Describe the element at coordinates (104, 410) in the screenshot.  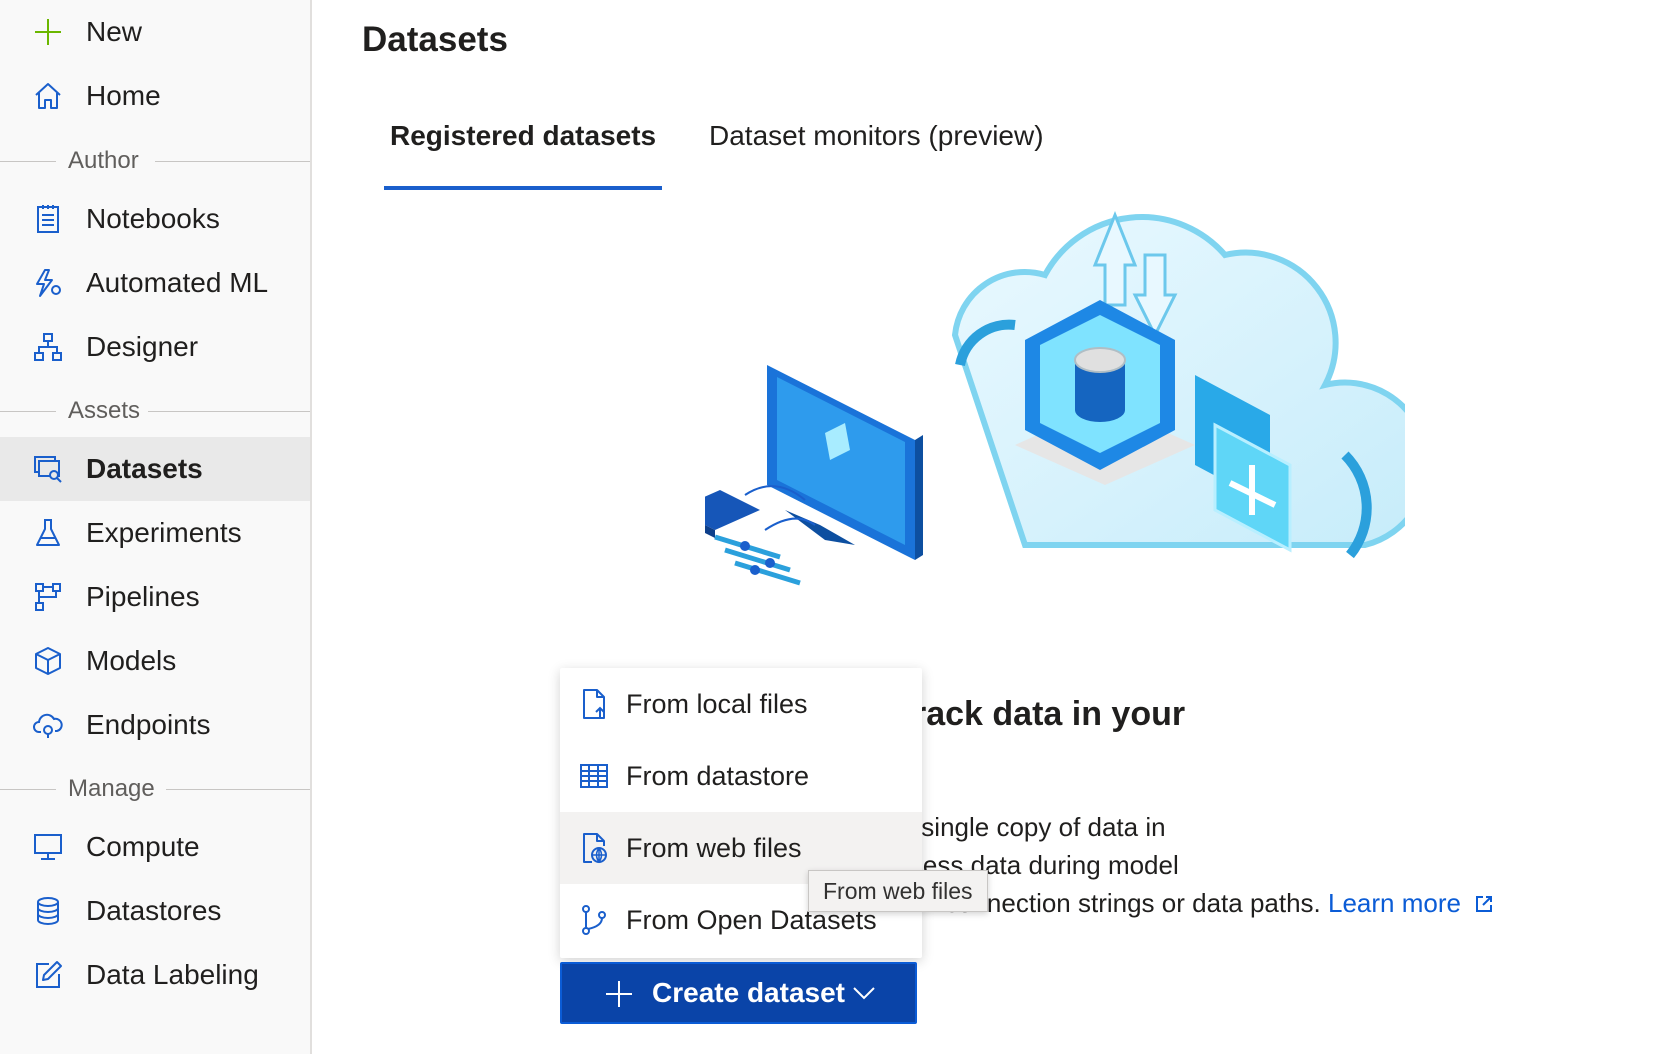
I see `section-assets-label: Assets` at that location.